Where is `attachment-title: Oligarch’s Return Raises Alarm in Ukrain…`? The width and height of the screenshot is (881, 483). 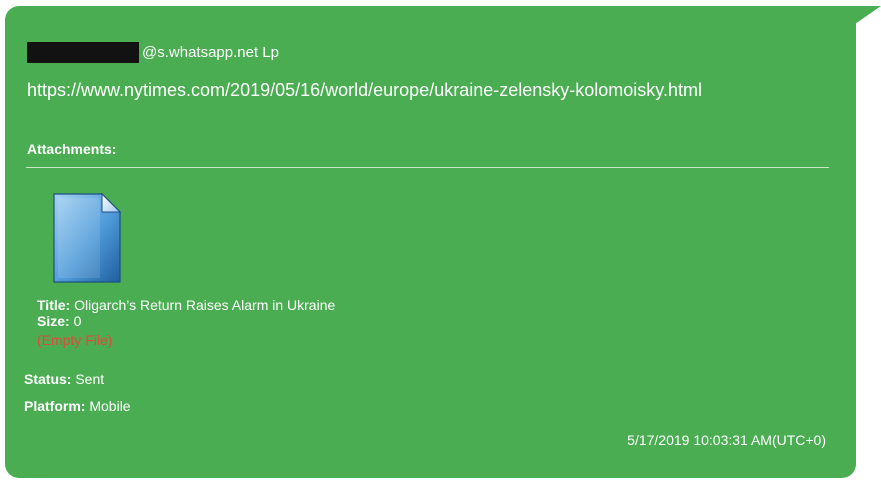 attachment-title: Oligarch’s Return Raises Alarm in Ukrain… is located at coordinates (205, 305).